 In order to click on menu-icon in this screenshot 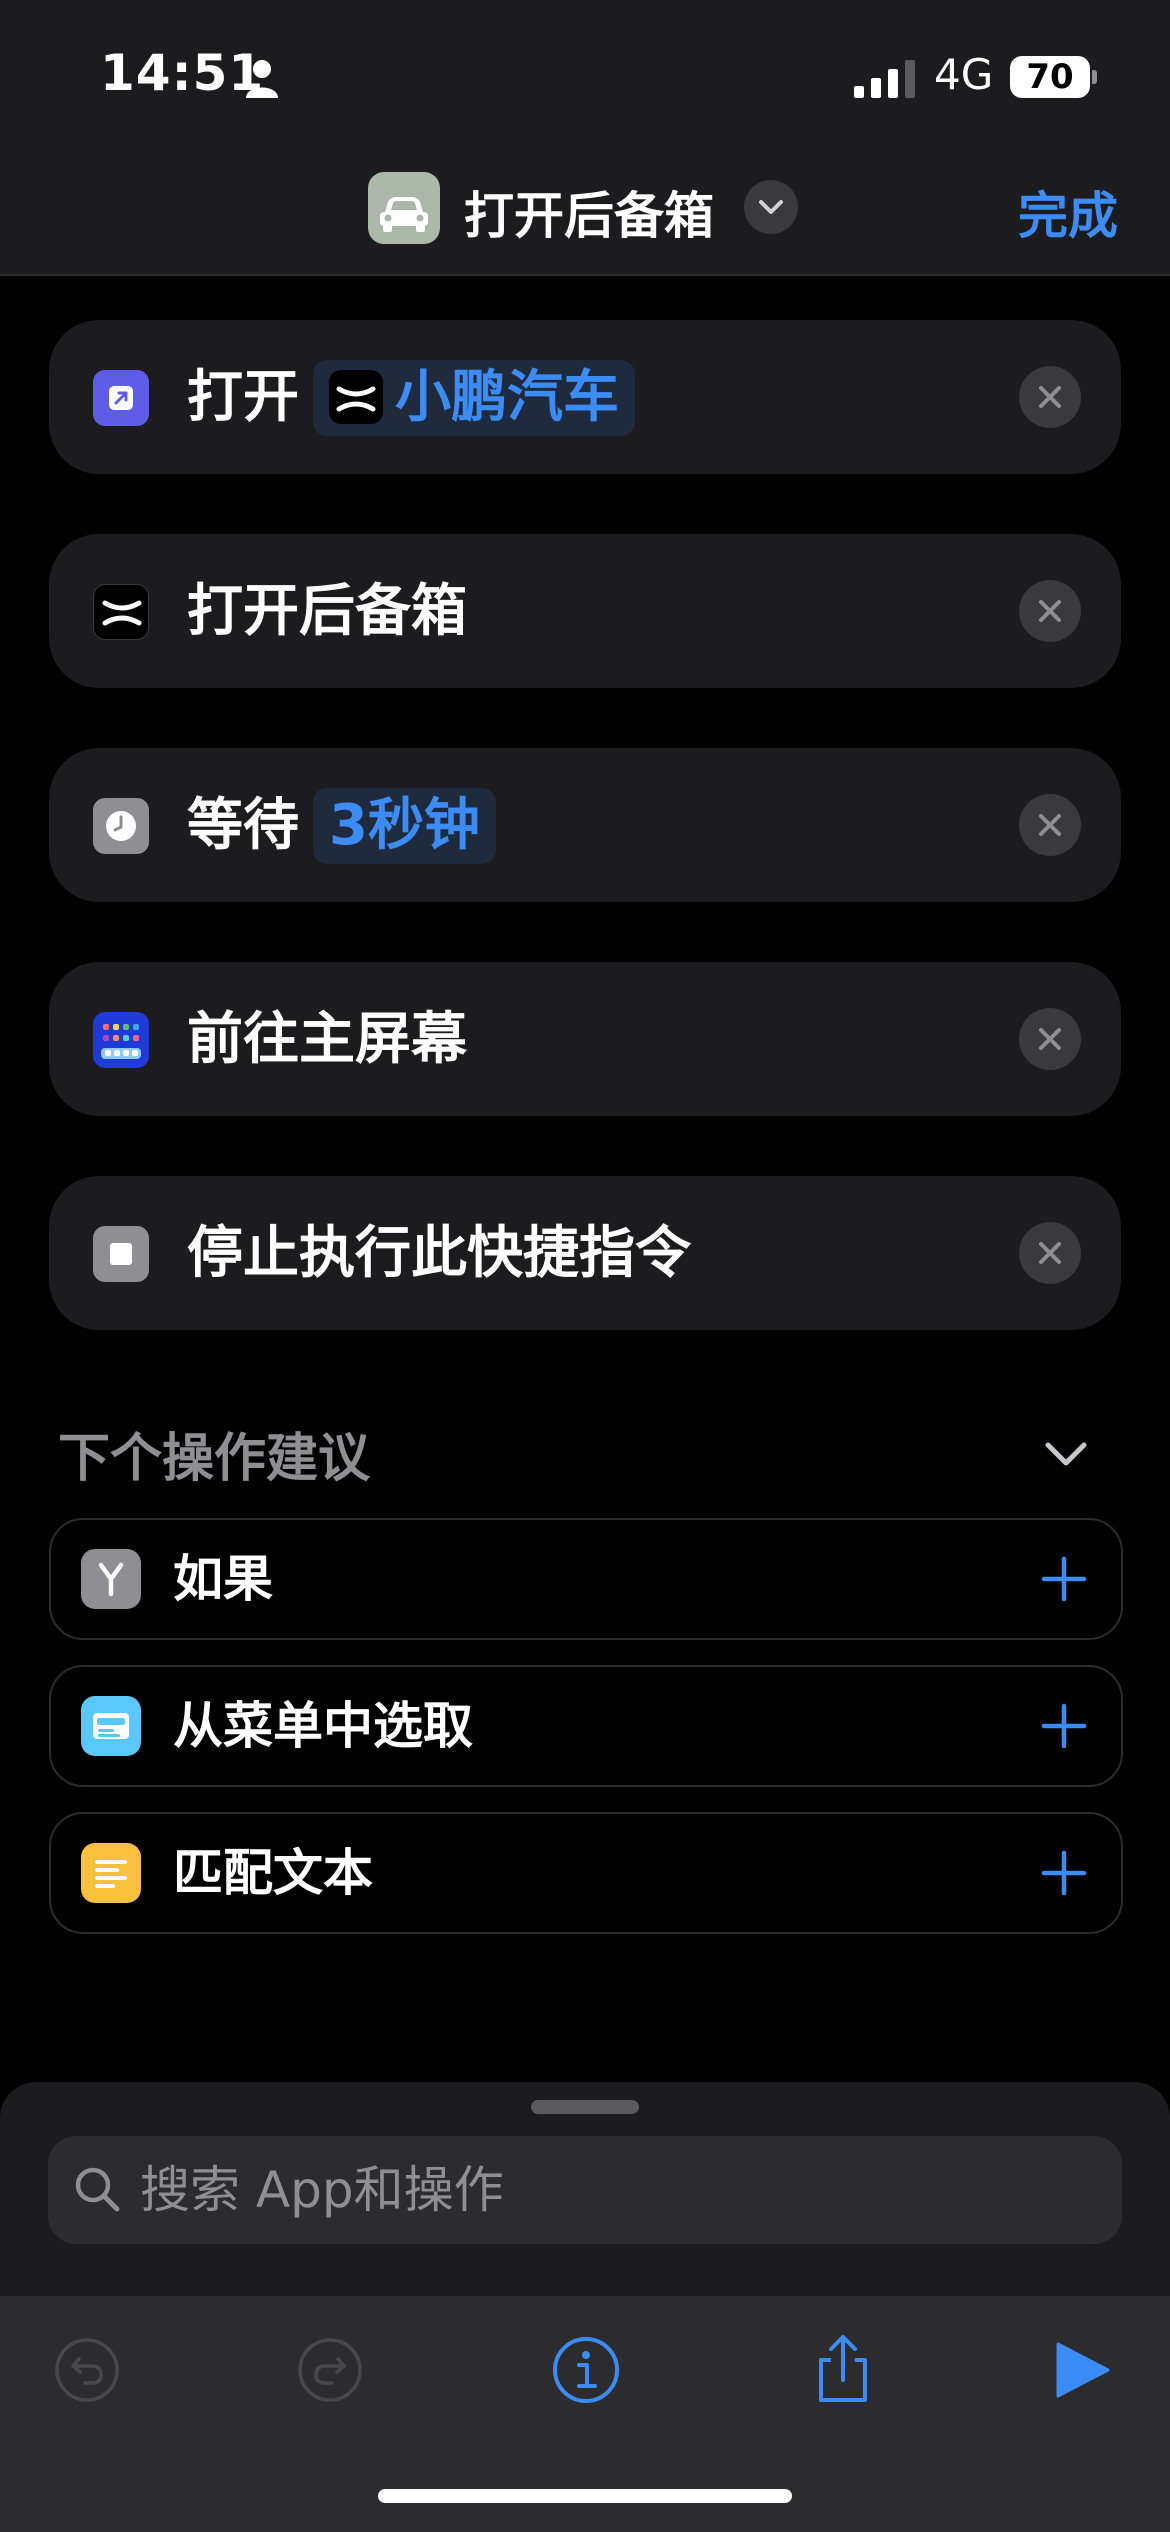, I will do `click(111, 1726)`.